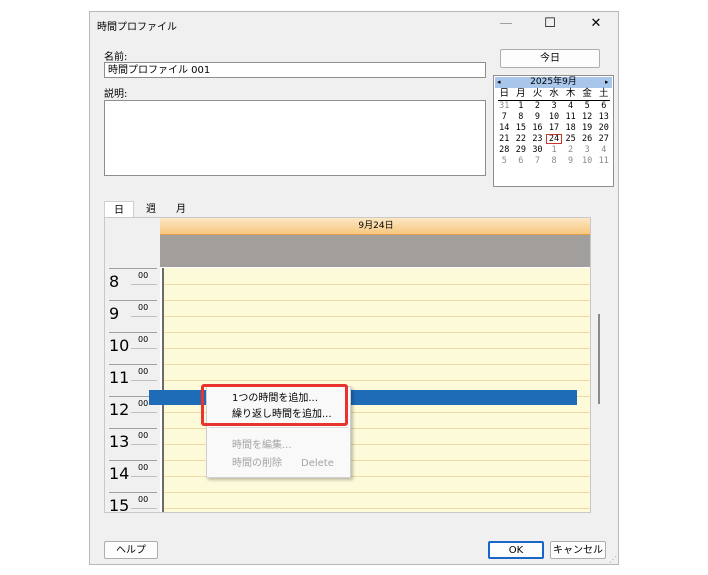  I want to click on hour-label: 8 00, so click(133, 284).